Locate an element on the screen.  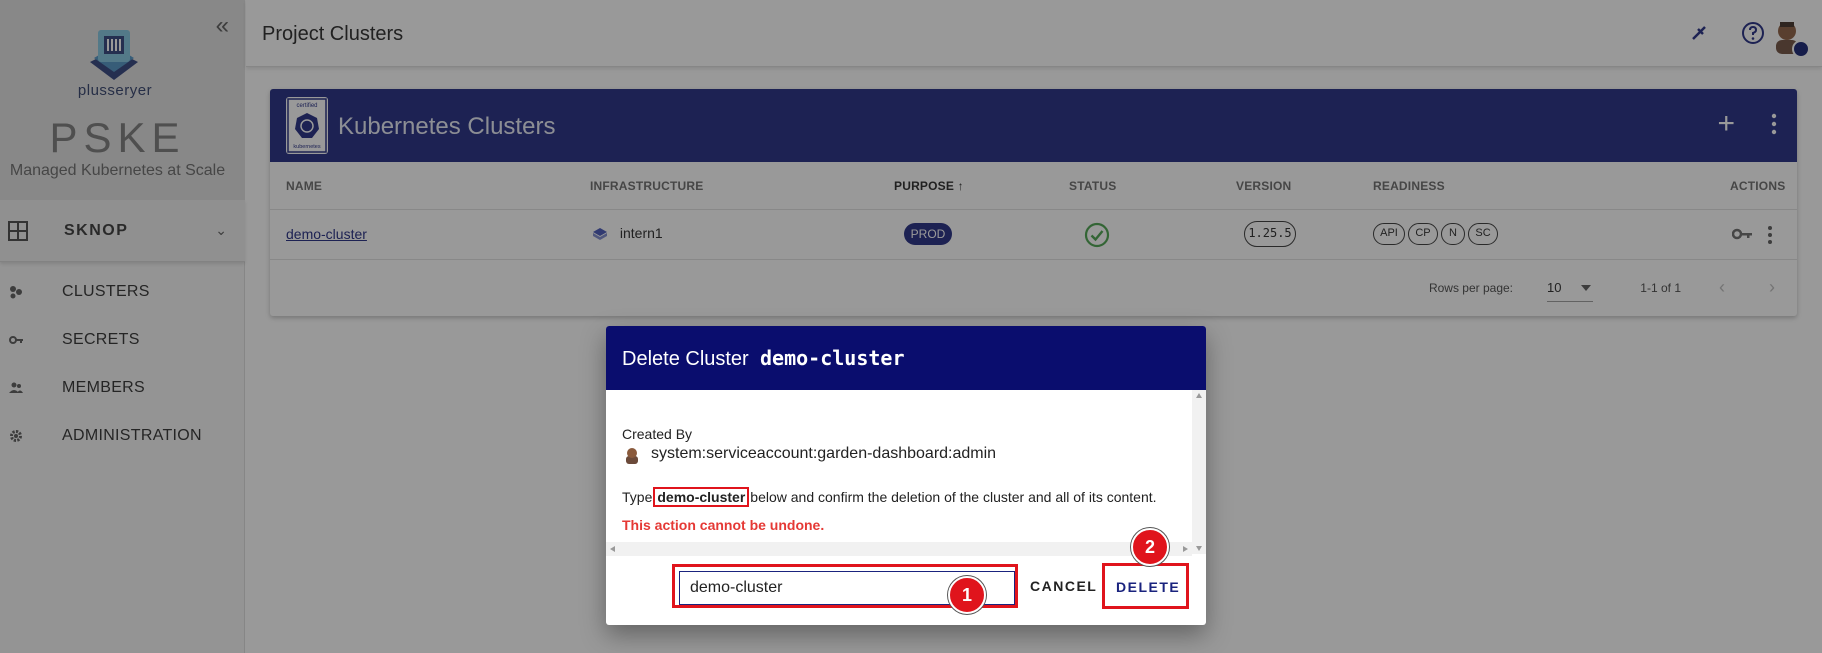
cancel-button: CANCEL is located at coordinates (1063, 586).